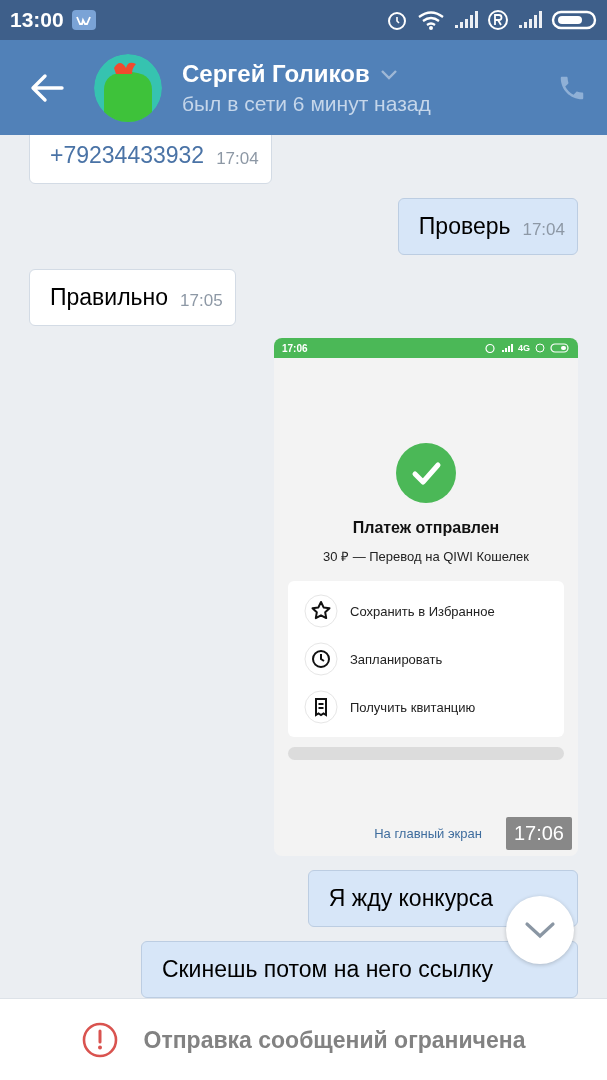  I want to click on app-notification-icon, so click(83, 20).